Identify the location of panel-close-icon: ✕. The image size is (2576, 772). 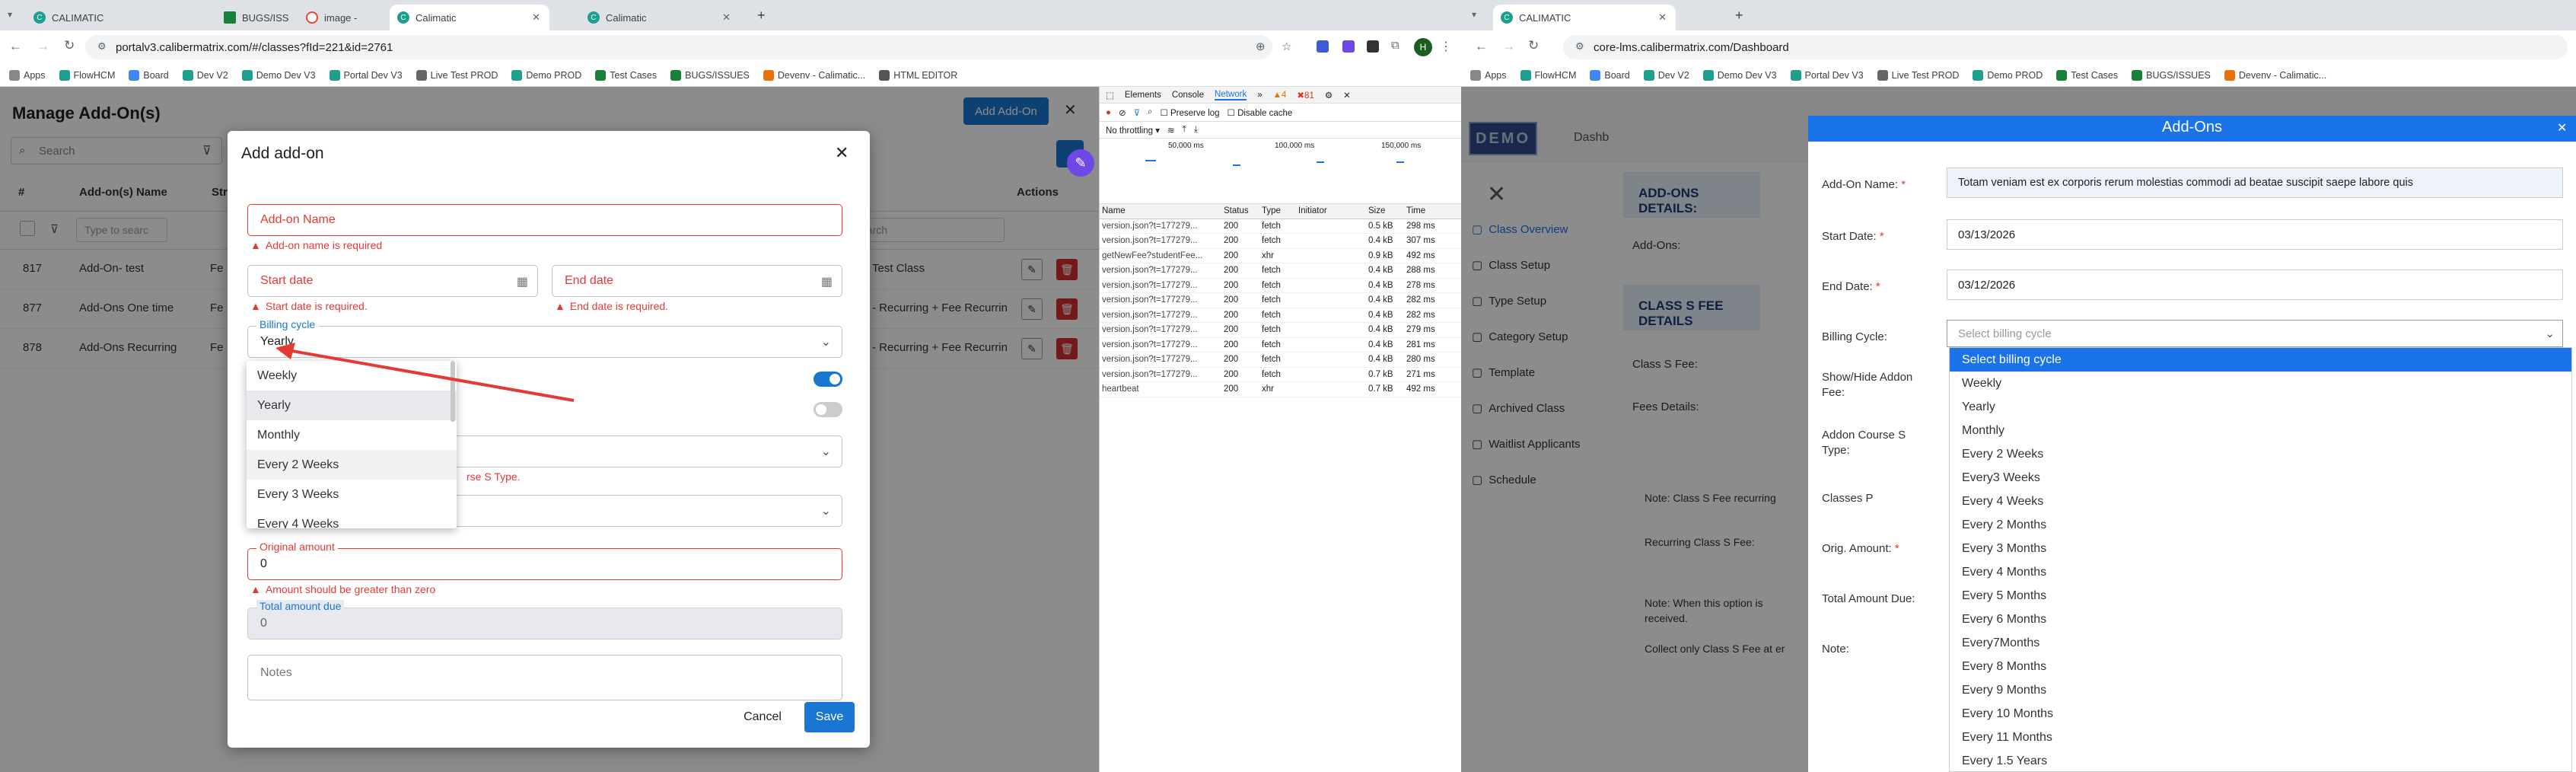
(2562, 128).